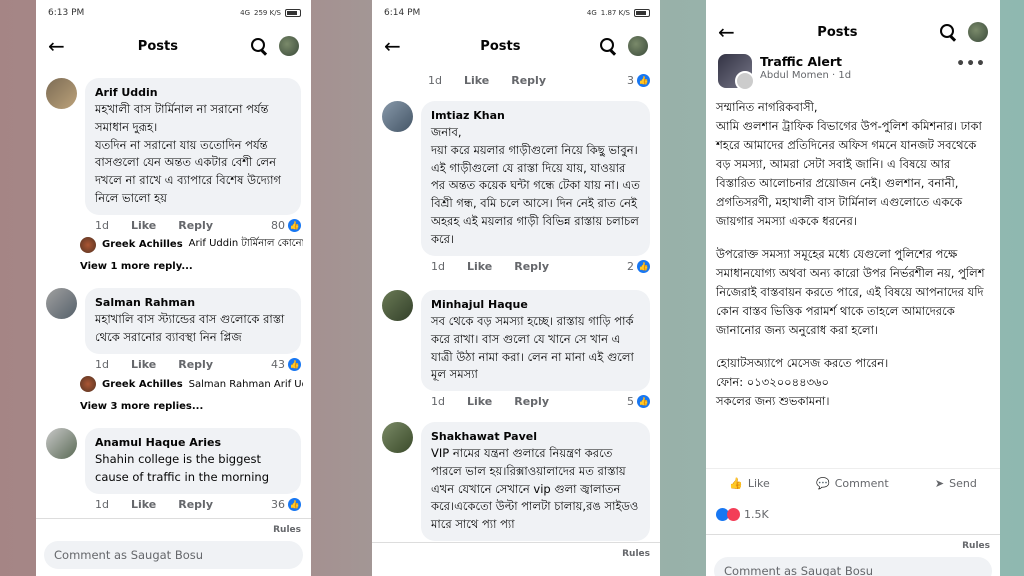  What do you see at coordinates (733, 514) in the screenshot?
I see `love-reaction-icon` at bounding box center [733, 514].